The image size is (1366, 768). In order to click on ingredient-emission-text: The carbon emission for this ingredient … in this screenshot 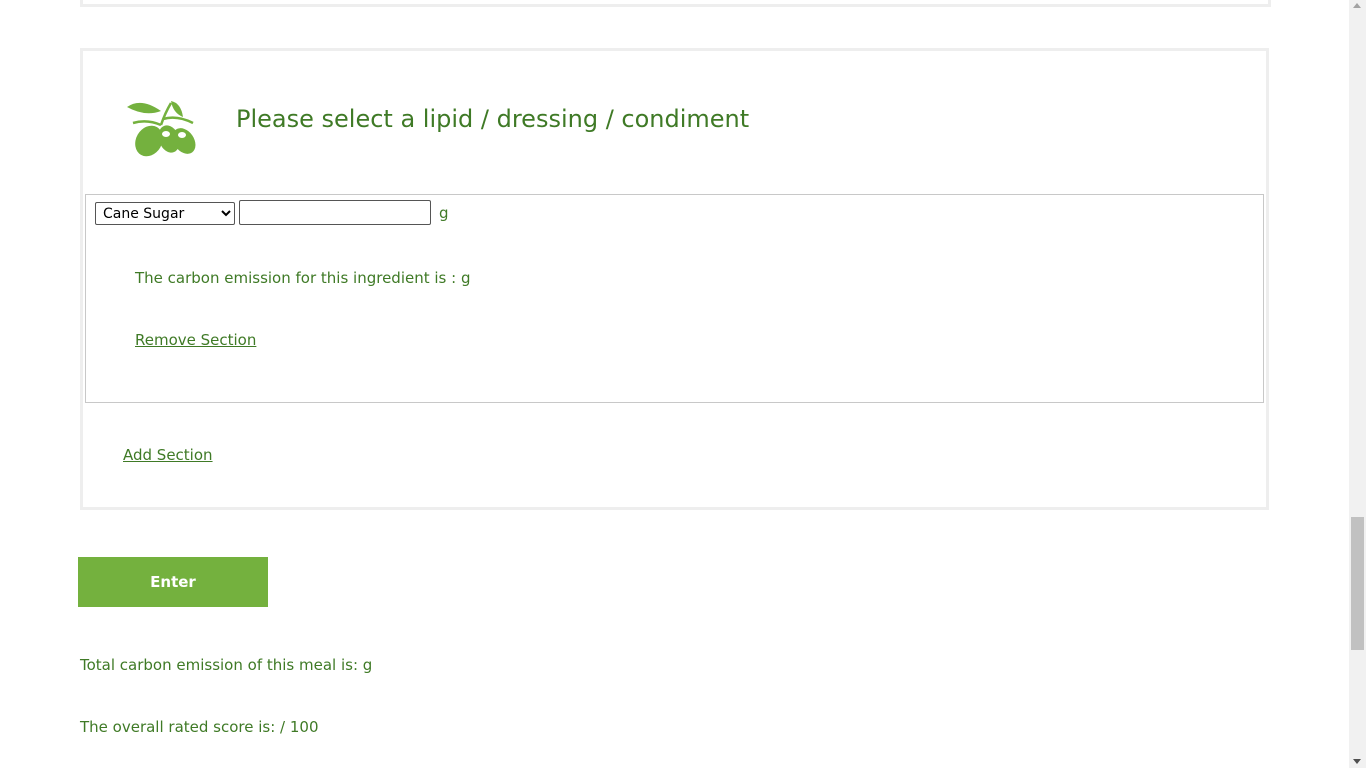, I will do `click(303, 278)`.